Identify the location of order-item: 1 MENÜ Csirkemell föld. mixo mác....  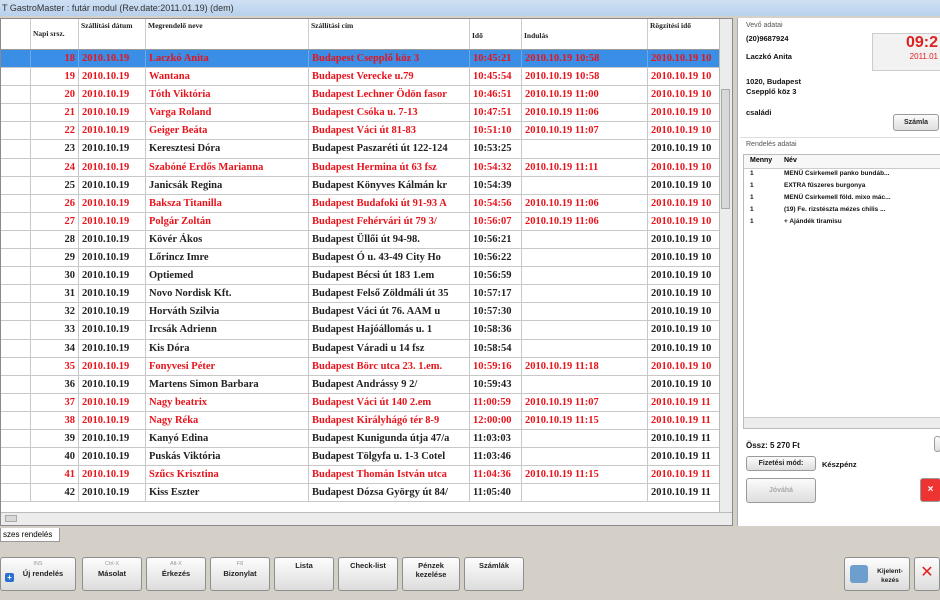
(842, 199).